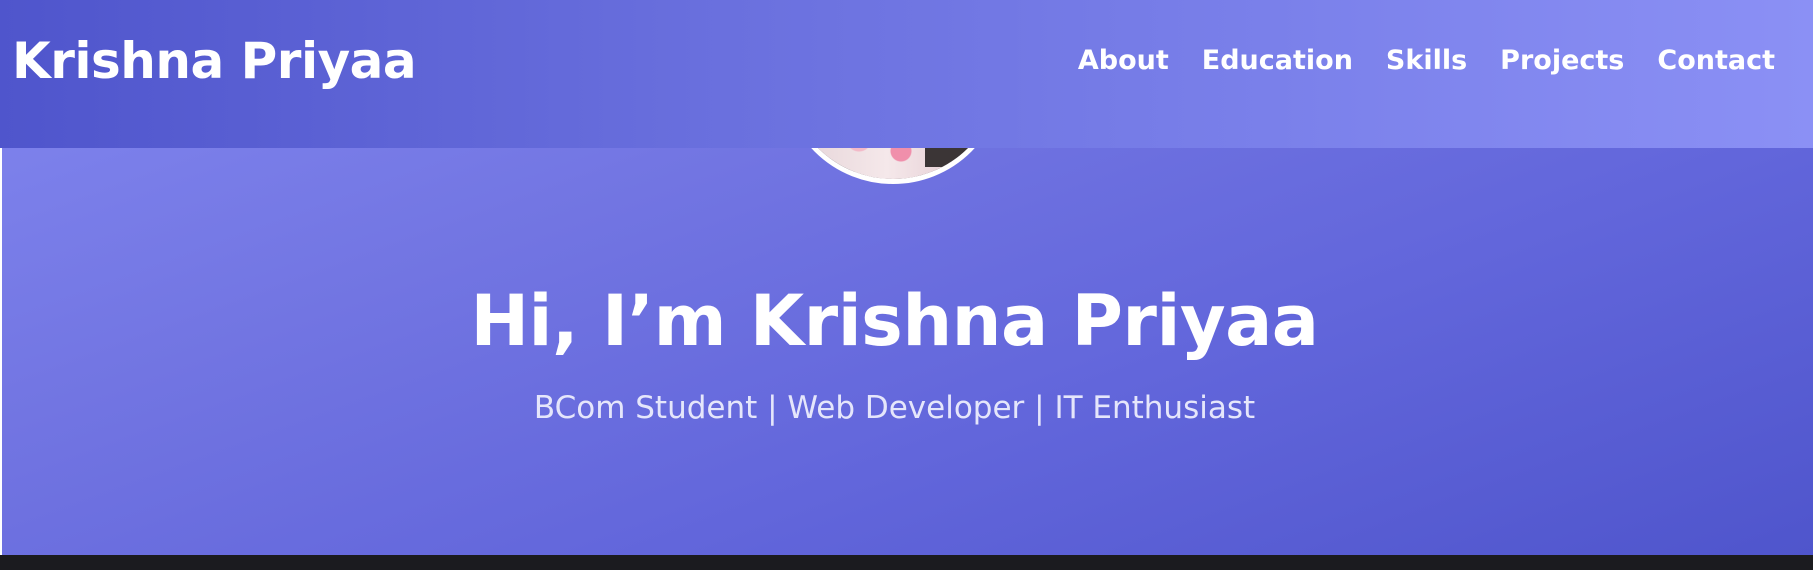  Describe the element at coordinates (906, 562) in the screenshot. I see `next-section-edge` at that location.